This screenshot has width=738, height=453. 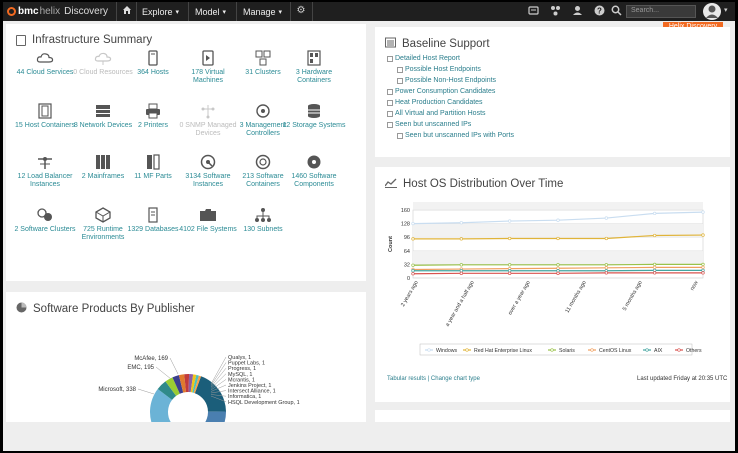 I want to click on nav-explore: Explore ▾, so click(x=160, y=11).